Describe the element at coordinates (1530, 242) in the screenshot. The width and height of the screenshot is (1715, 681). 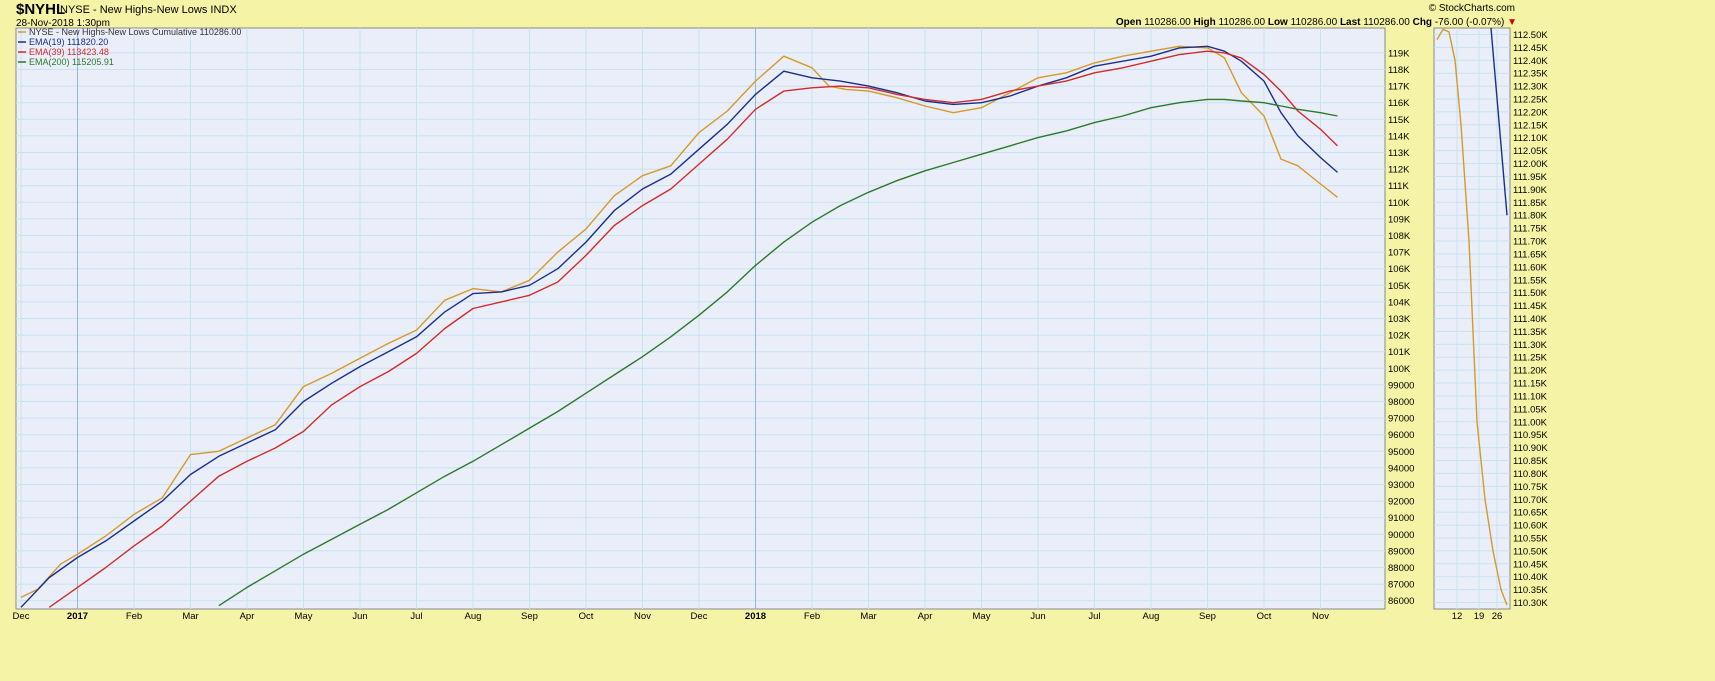
I see `zoom-y-tick-label: 111.70K` at that location.